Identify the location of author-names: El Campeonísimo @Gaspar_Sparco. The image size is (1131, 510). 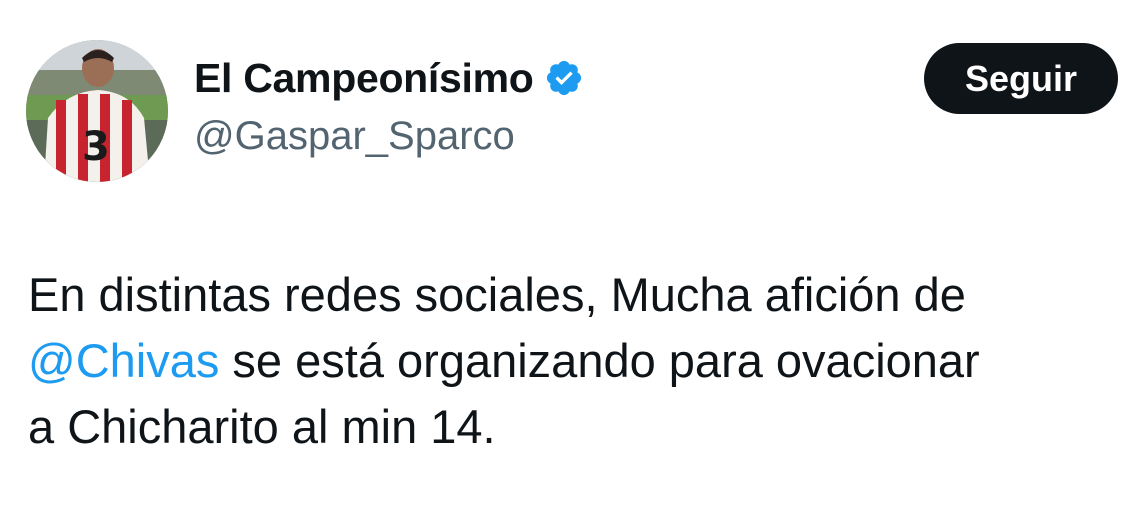
(389, 105).